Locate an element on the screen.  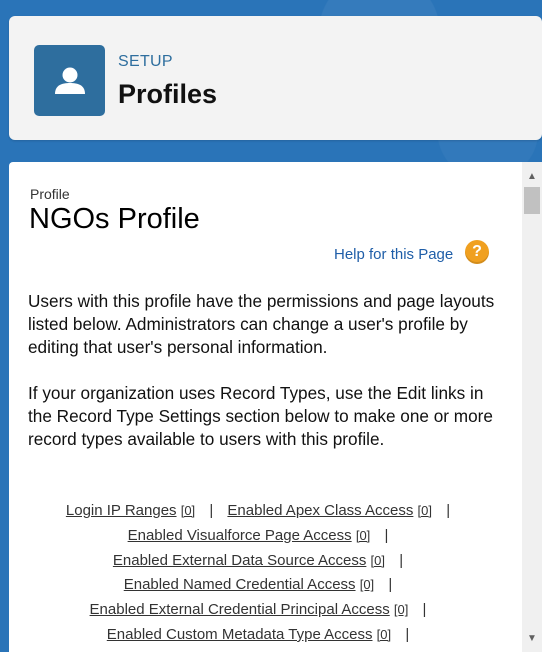
link-label: Enabled Apex Class Access is located at coordinates (320, 510).